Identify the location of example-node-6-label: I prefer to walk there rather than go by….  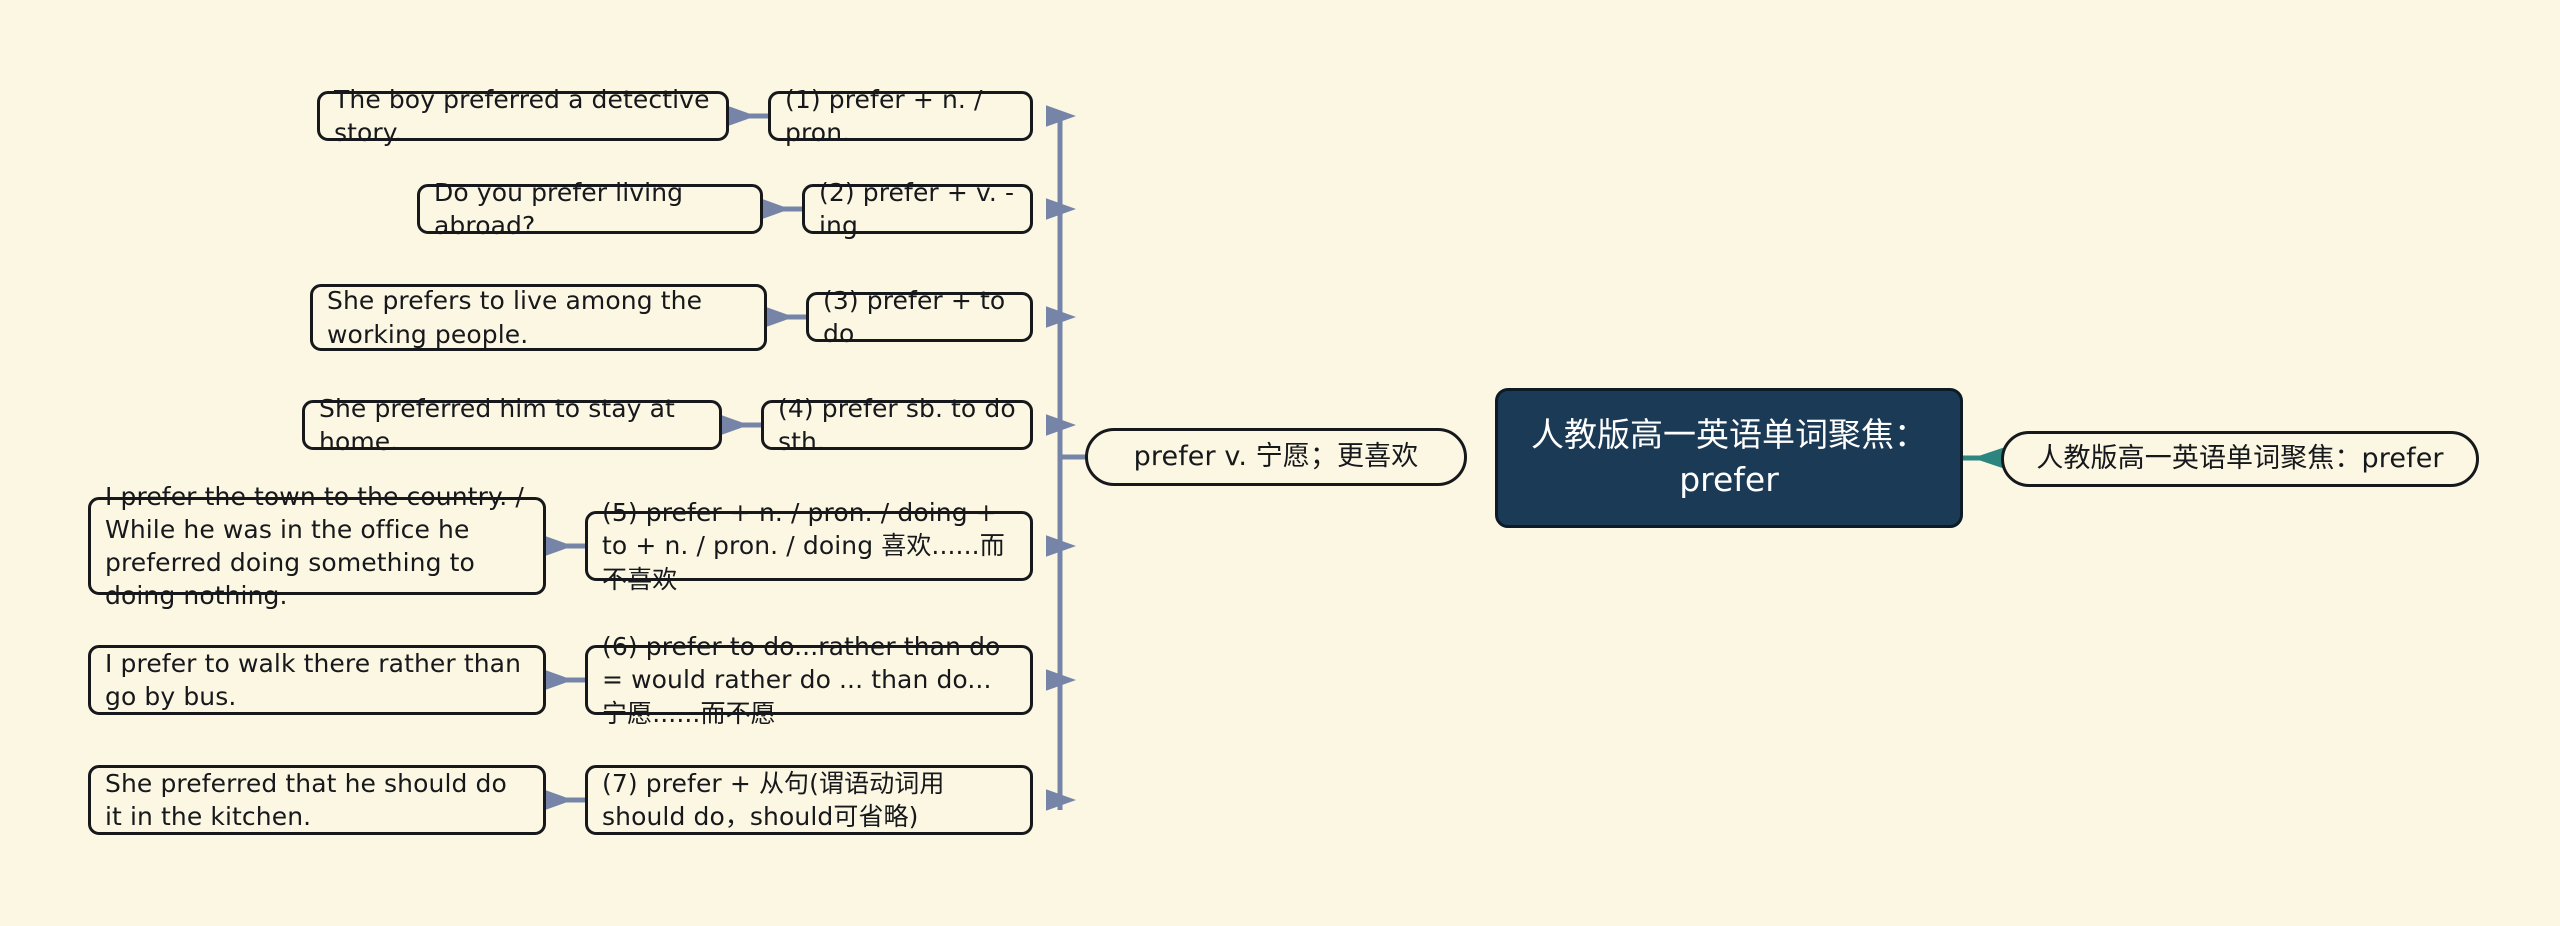
(313, 679).